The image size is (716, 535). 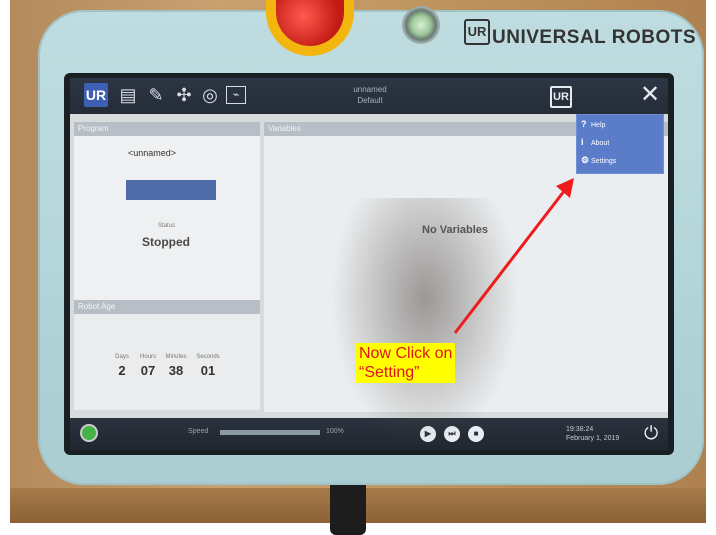 I want to click on instruction-line-1: Now Click on, so click(x=406, y=353).